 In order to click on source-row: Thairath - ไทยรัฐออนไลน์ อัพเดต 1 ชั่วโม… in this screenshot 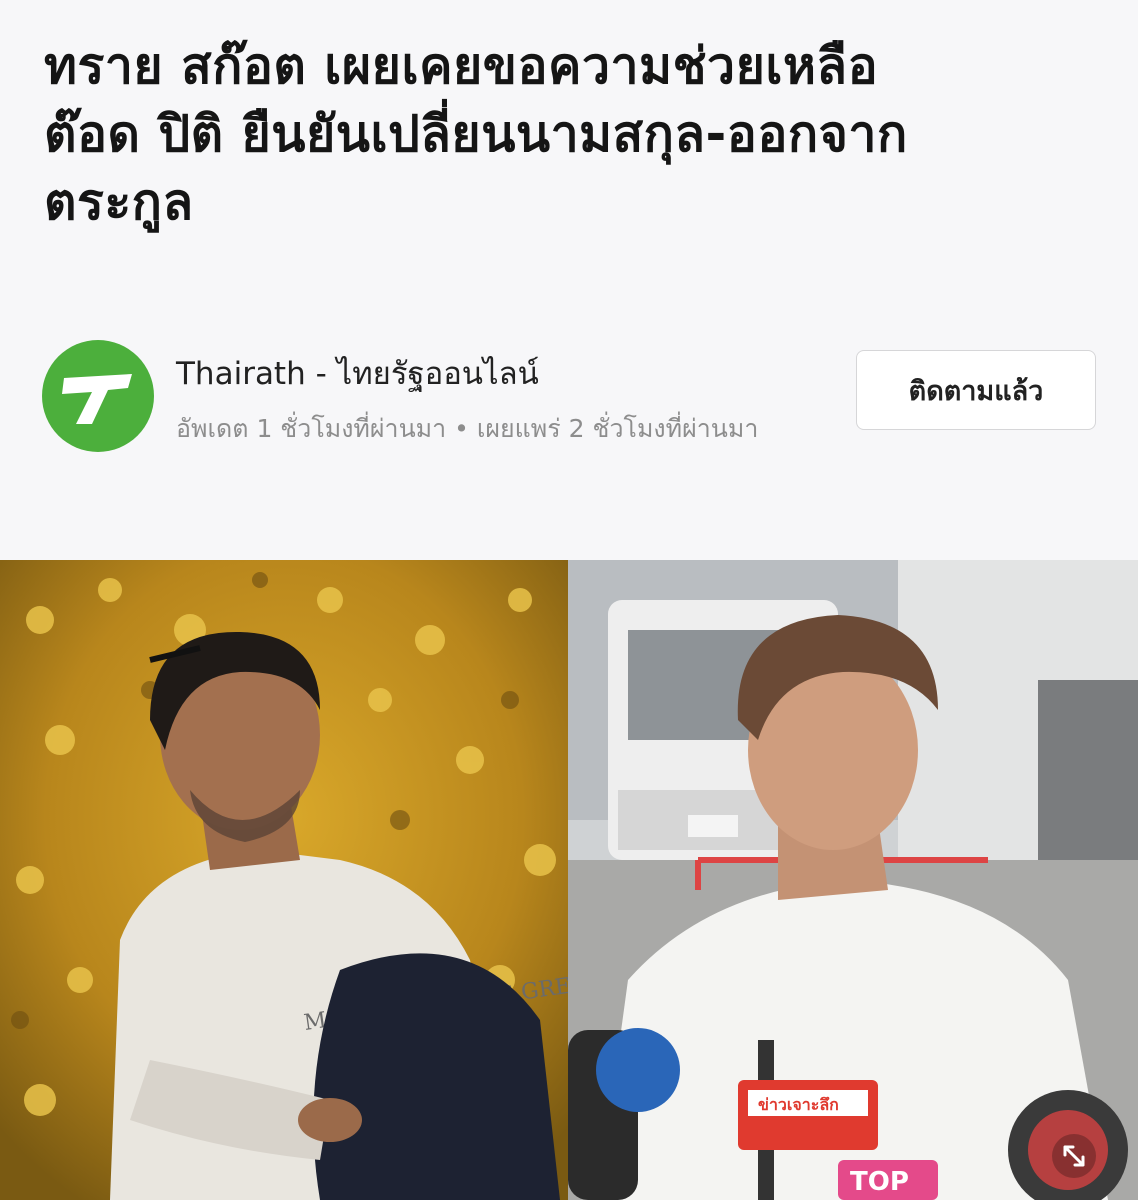, I will do `click(569, 420)`.